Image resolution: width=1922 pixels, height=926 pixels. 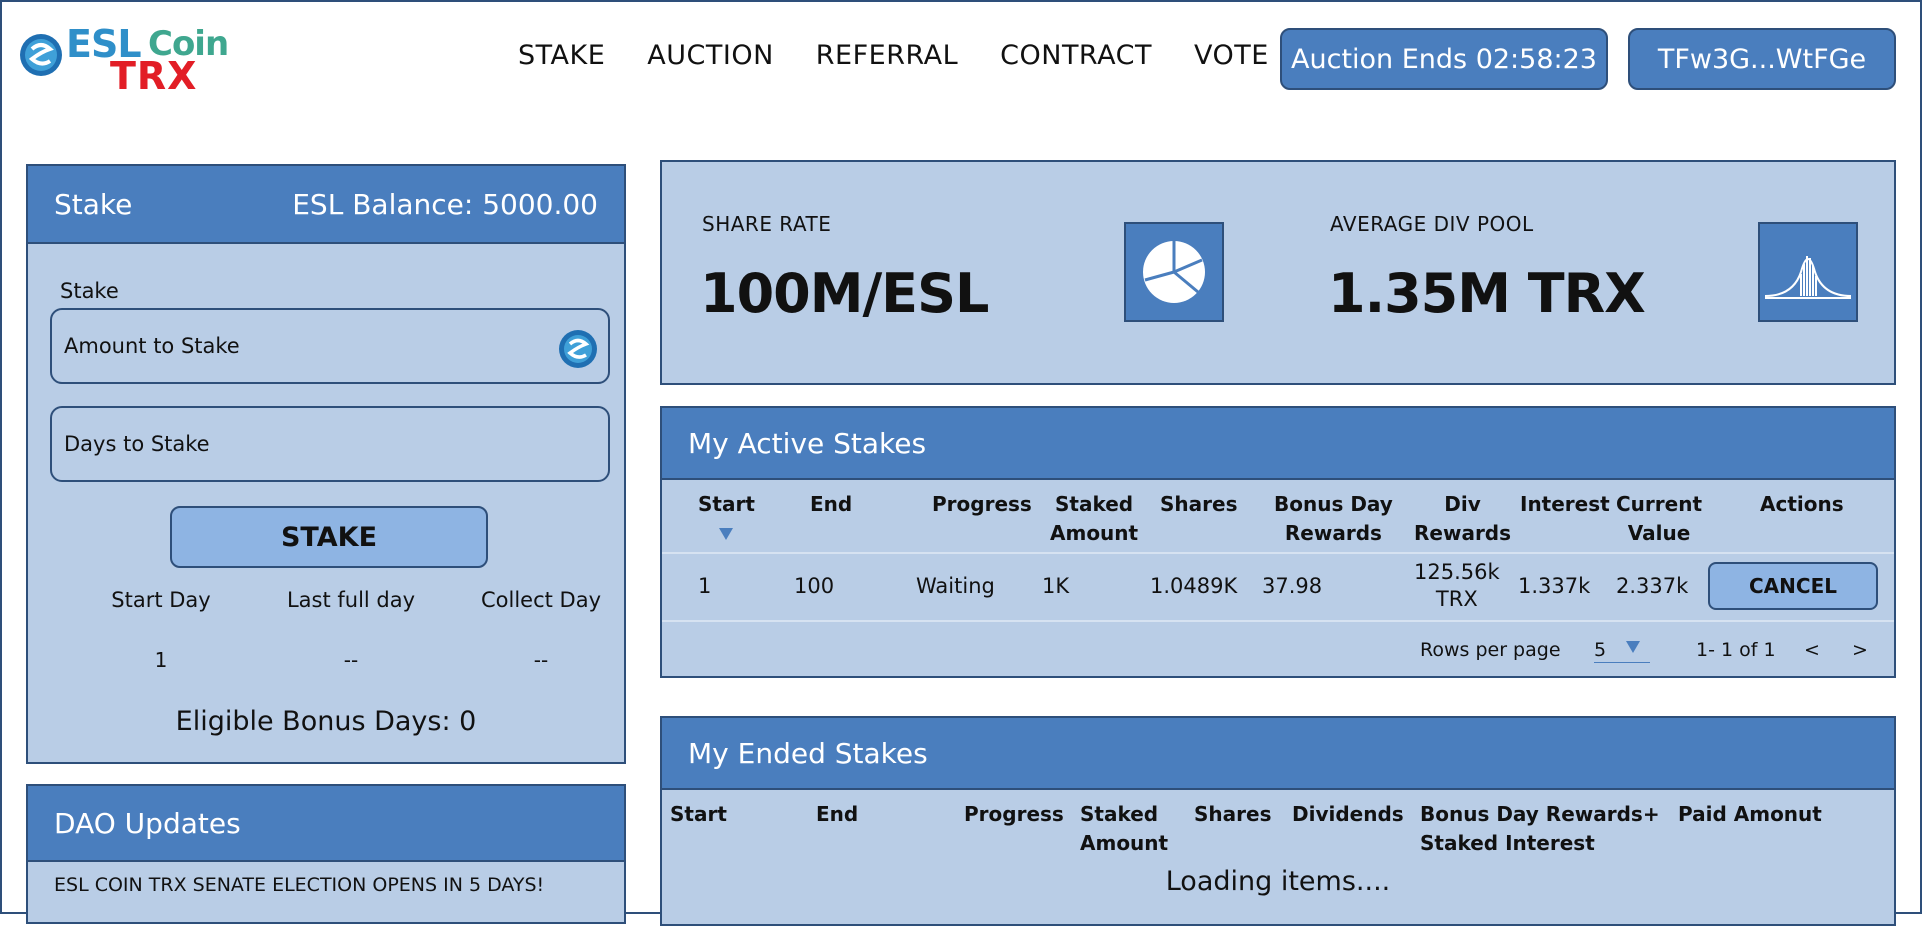 What do you see at coordinates (1233, 814) in the screenshot?
I see `ended-col-shares: Shares` at bounding box center [1233, 814].